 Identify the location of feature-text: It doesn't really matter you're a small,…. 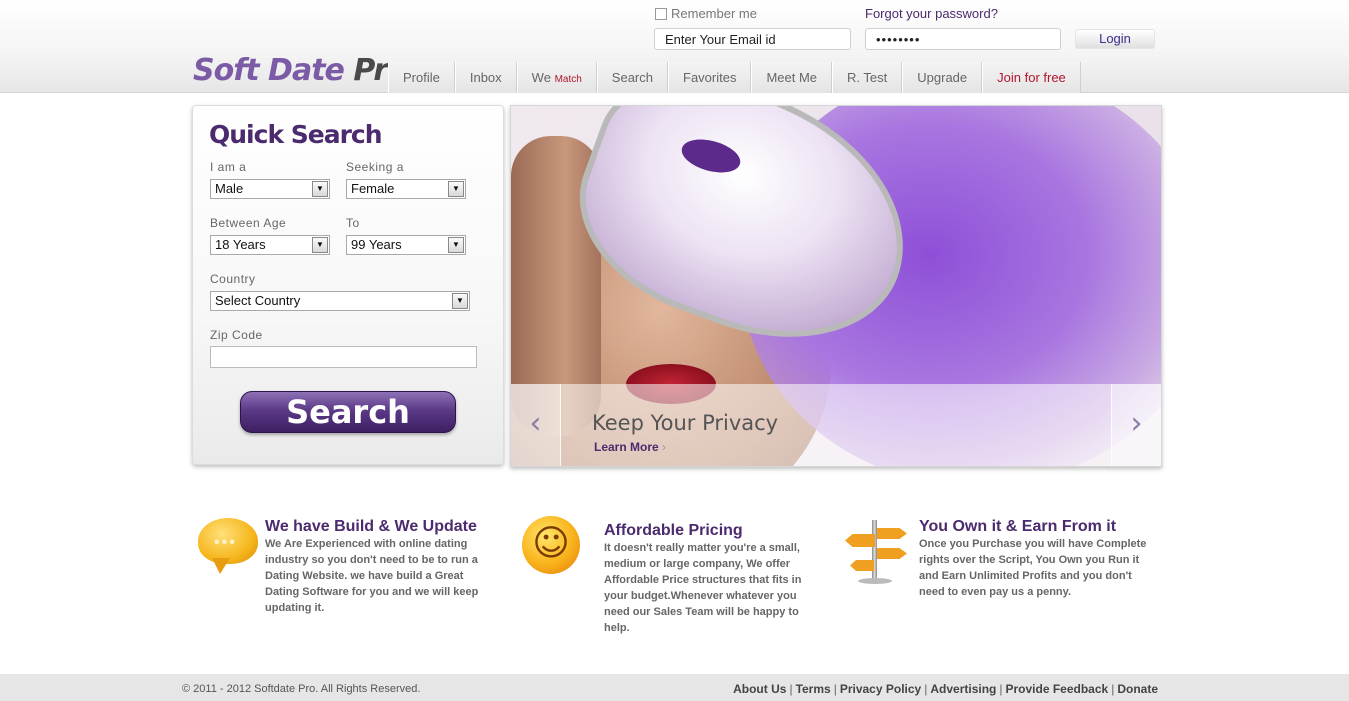
(703, 588).